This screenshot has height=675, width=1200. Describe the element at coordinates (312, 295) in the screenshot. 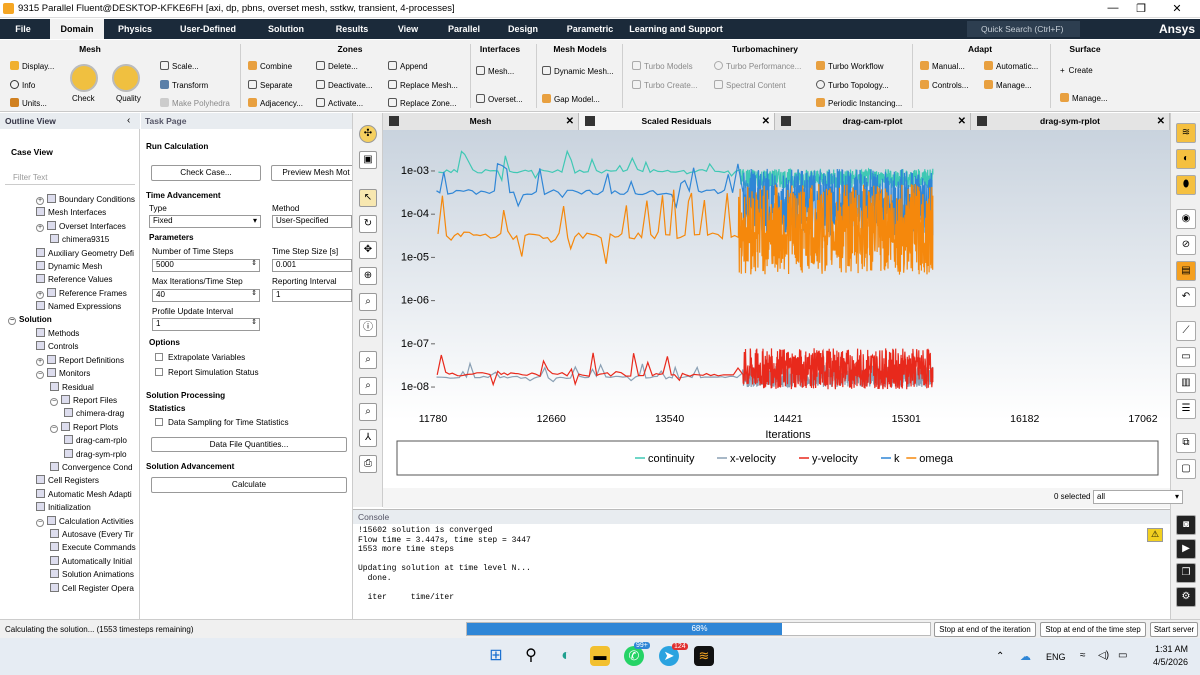

I see `reporting-interval-input: 1` at that location.